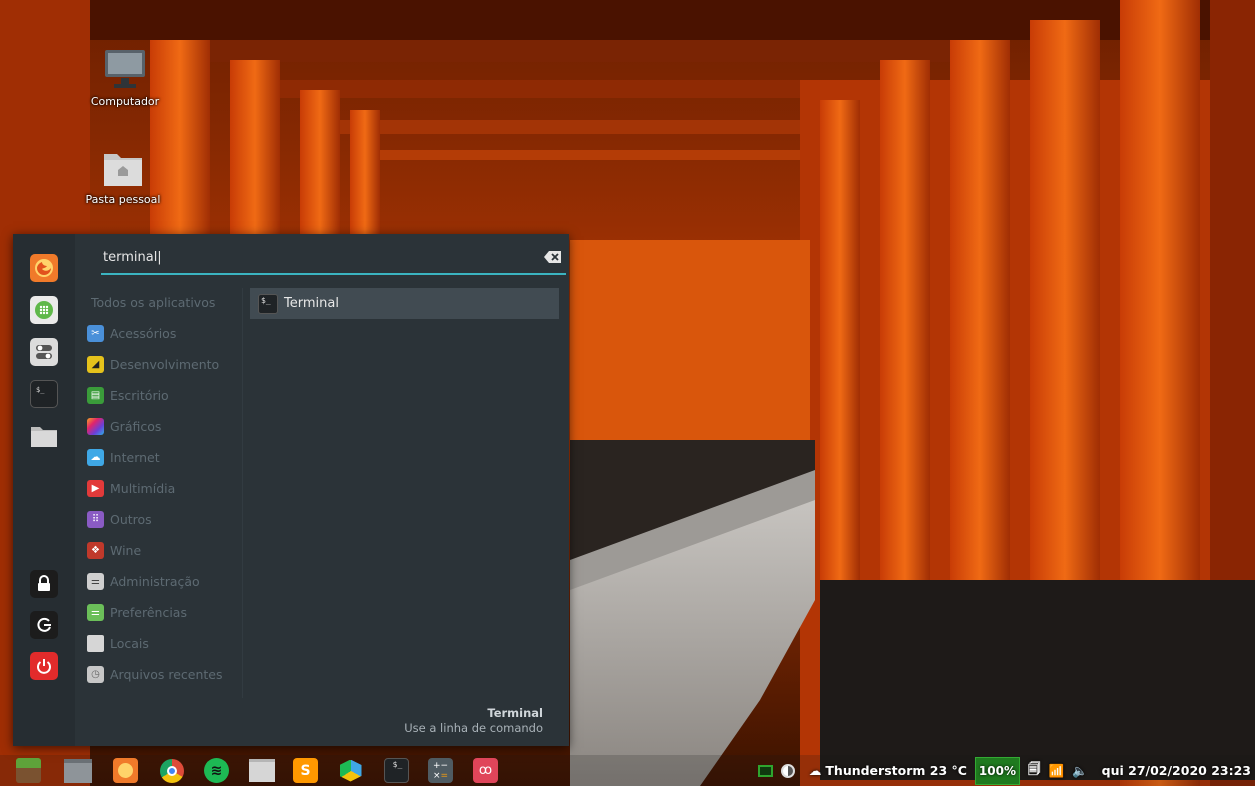 The height and width of the screenshot is (786, 1255). I want to click on taskbar-reader: ꝏ, so click(485, 770).